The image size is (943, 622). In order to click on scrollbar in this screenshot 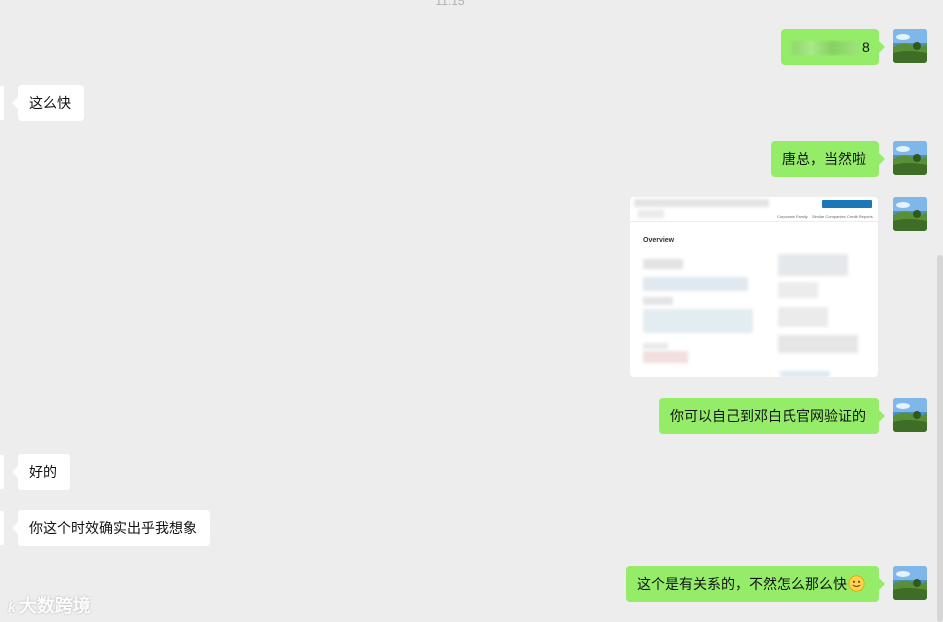, I will do `click(940, 438)`.